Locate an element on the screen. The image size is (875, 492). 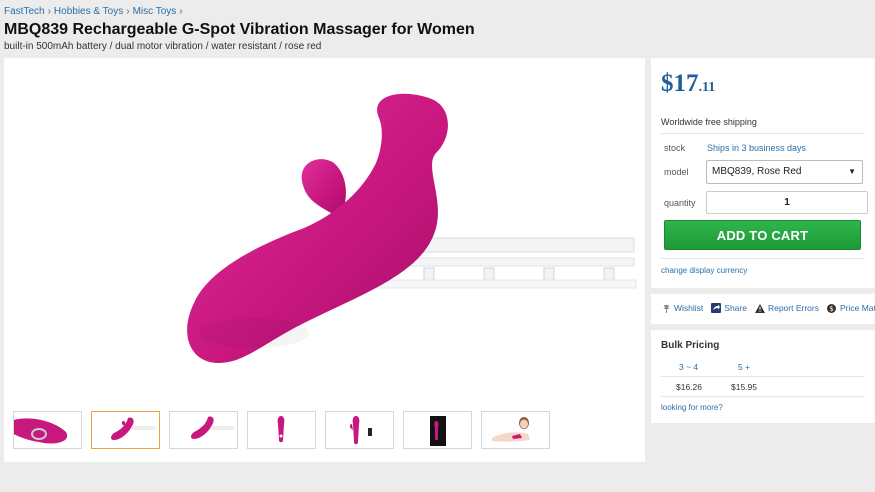
bulk-pricing-title: Bulk Pricing is located at coordinates (690, 345).